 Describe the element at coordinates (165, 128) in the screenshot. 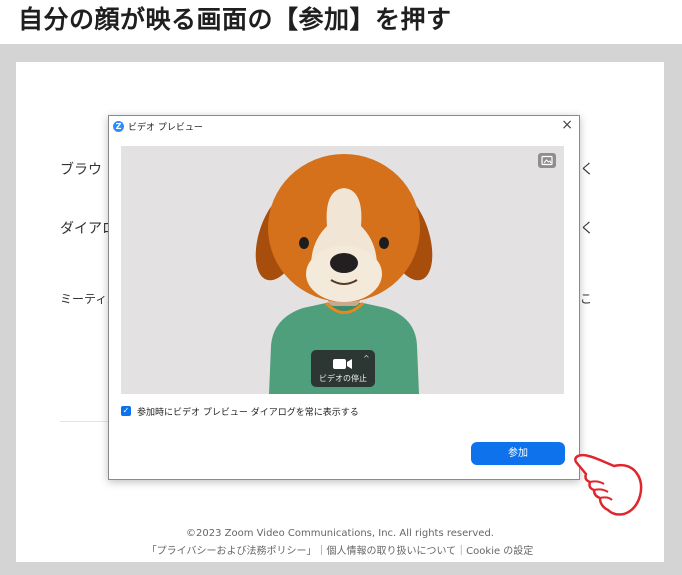

I see `dialog-title: ビデオ プレビュー` at that location.